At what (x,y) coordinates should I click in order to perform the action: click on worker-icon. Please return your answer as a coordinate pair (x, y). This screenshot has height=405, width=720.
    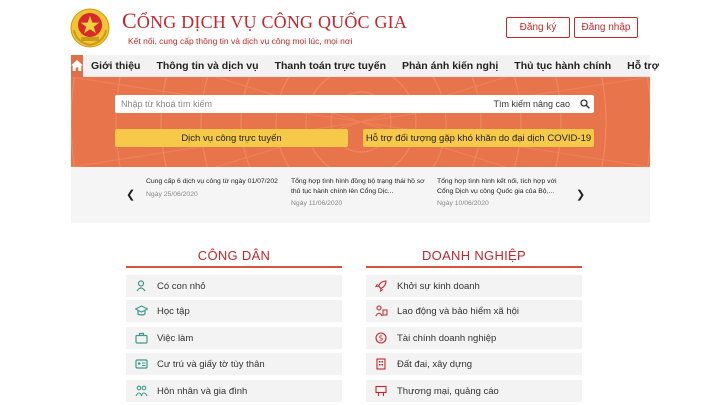
    Looking at the image, I should click on (381, 311).